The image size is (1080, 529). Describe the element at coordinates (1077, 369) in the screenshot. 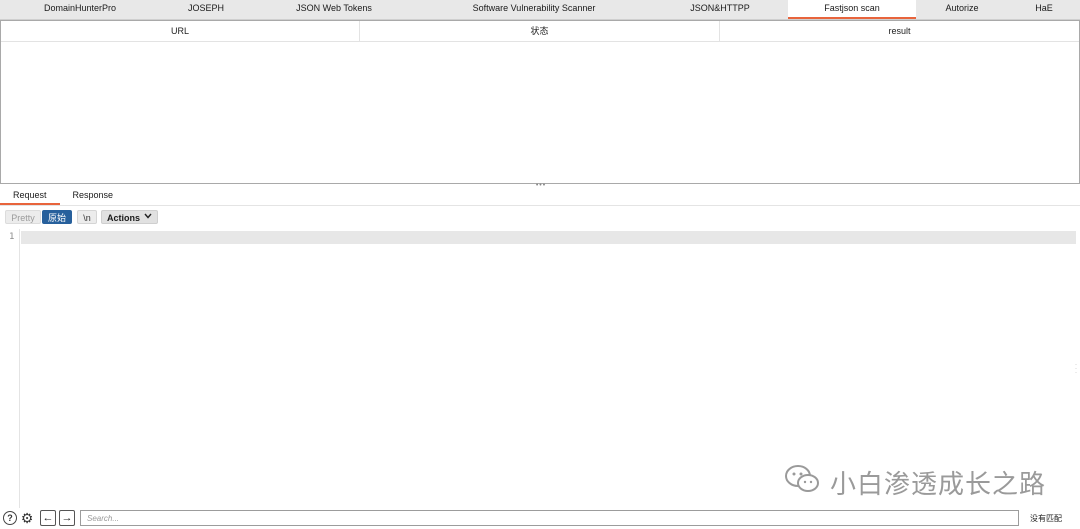

I see `side-panel-grip: · · ·` at that location.